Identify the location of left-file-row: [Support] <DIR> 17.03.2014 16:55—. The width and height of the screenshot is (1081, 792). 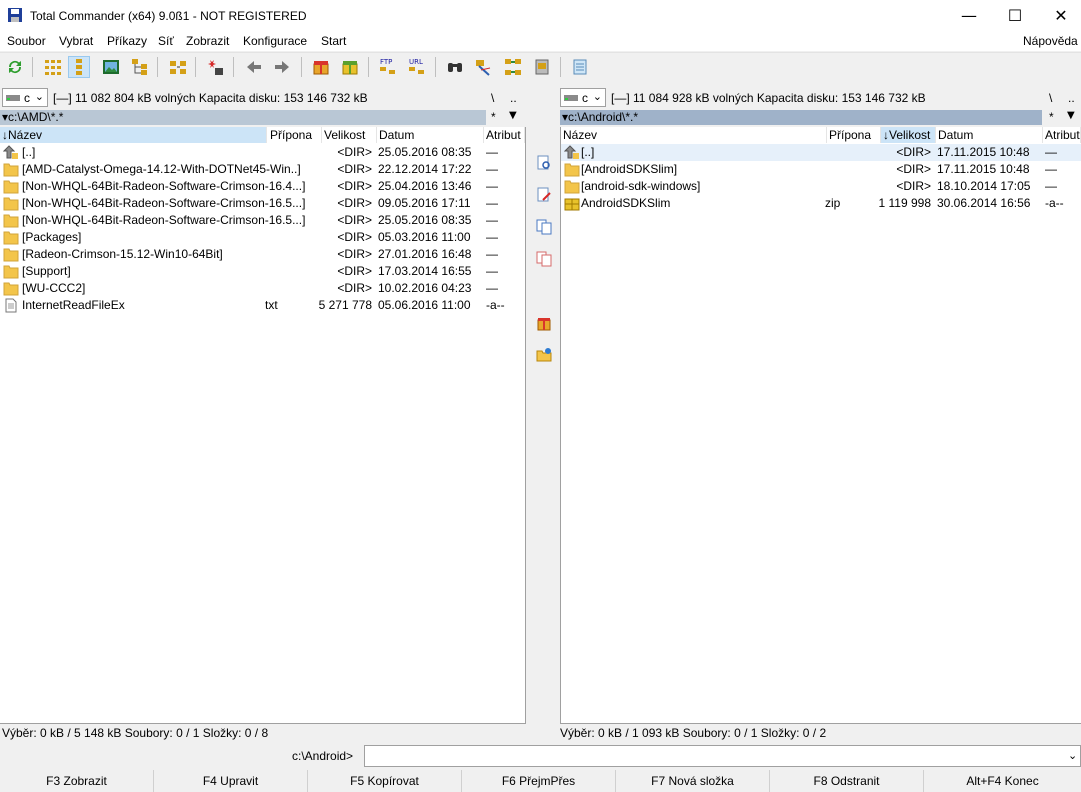
(262, 271).